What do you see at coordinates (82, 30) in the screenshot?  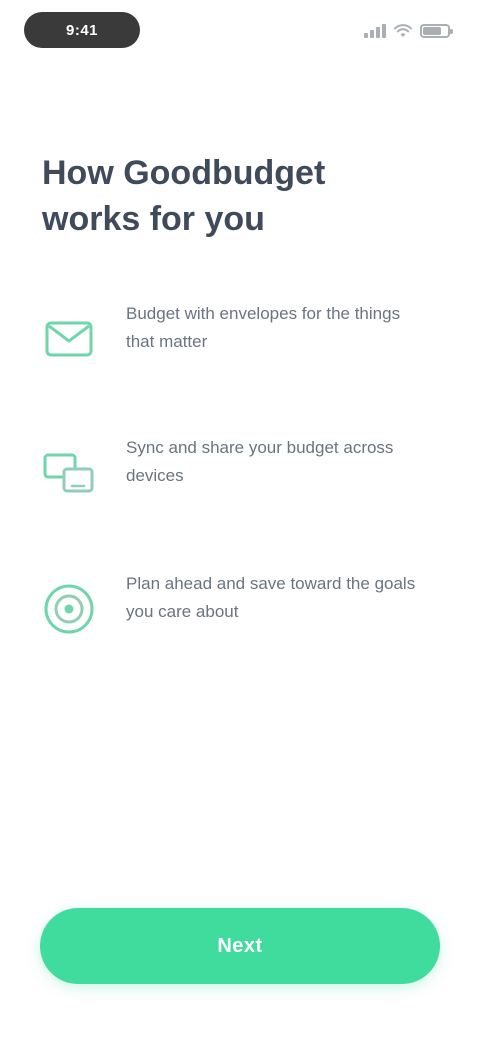 I see `status-time: 9:41` at bounding box center [82, 30].